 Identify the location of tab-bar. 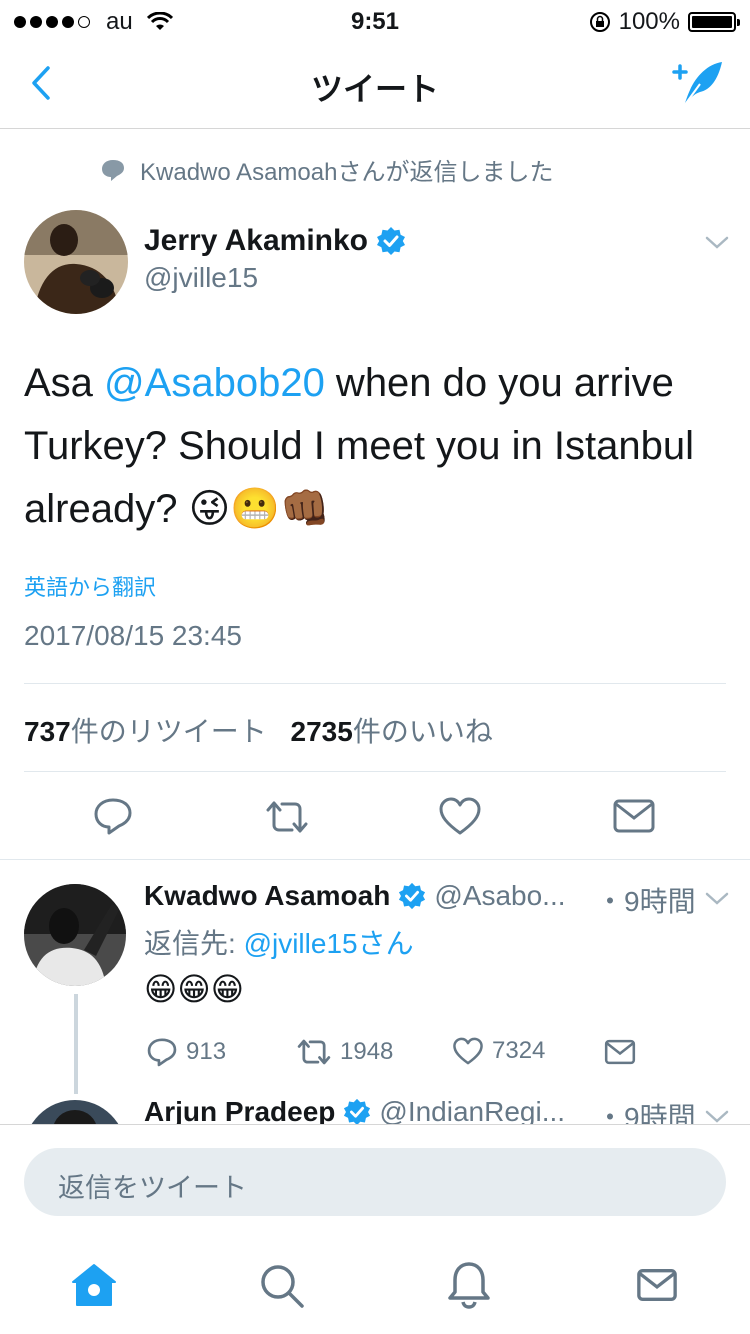
(375, 1283).